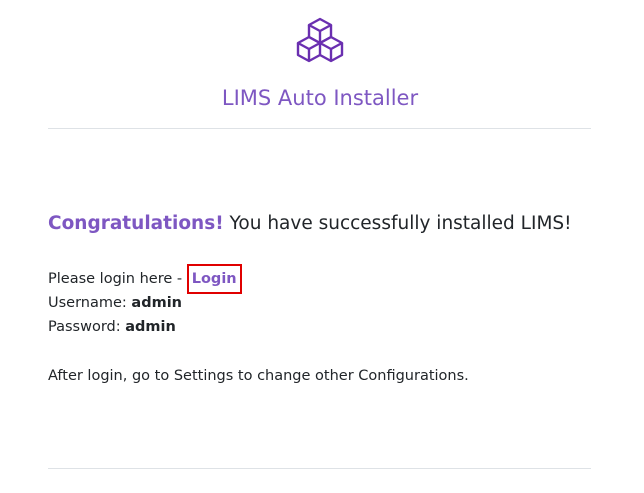 The image size is (644, 493). What do you see at coordinates (319, 128) in the screenshot?
I see `header-divider` at bounding box center [319, 128].